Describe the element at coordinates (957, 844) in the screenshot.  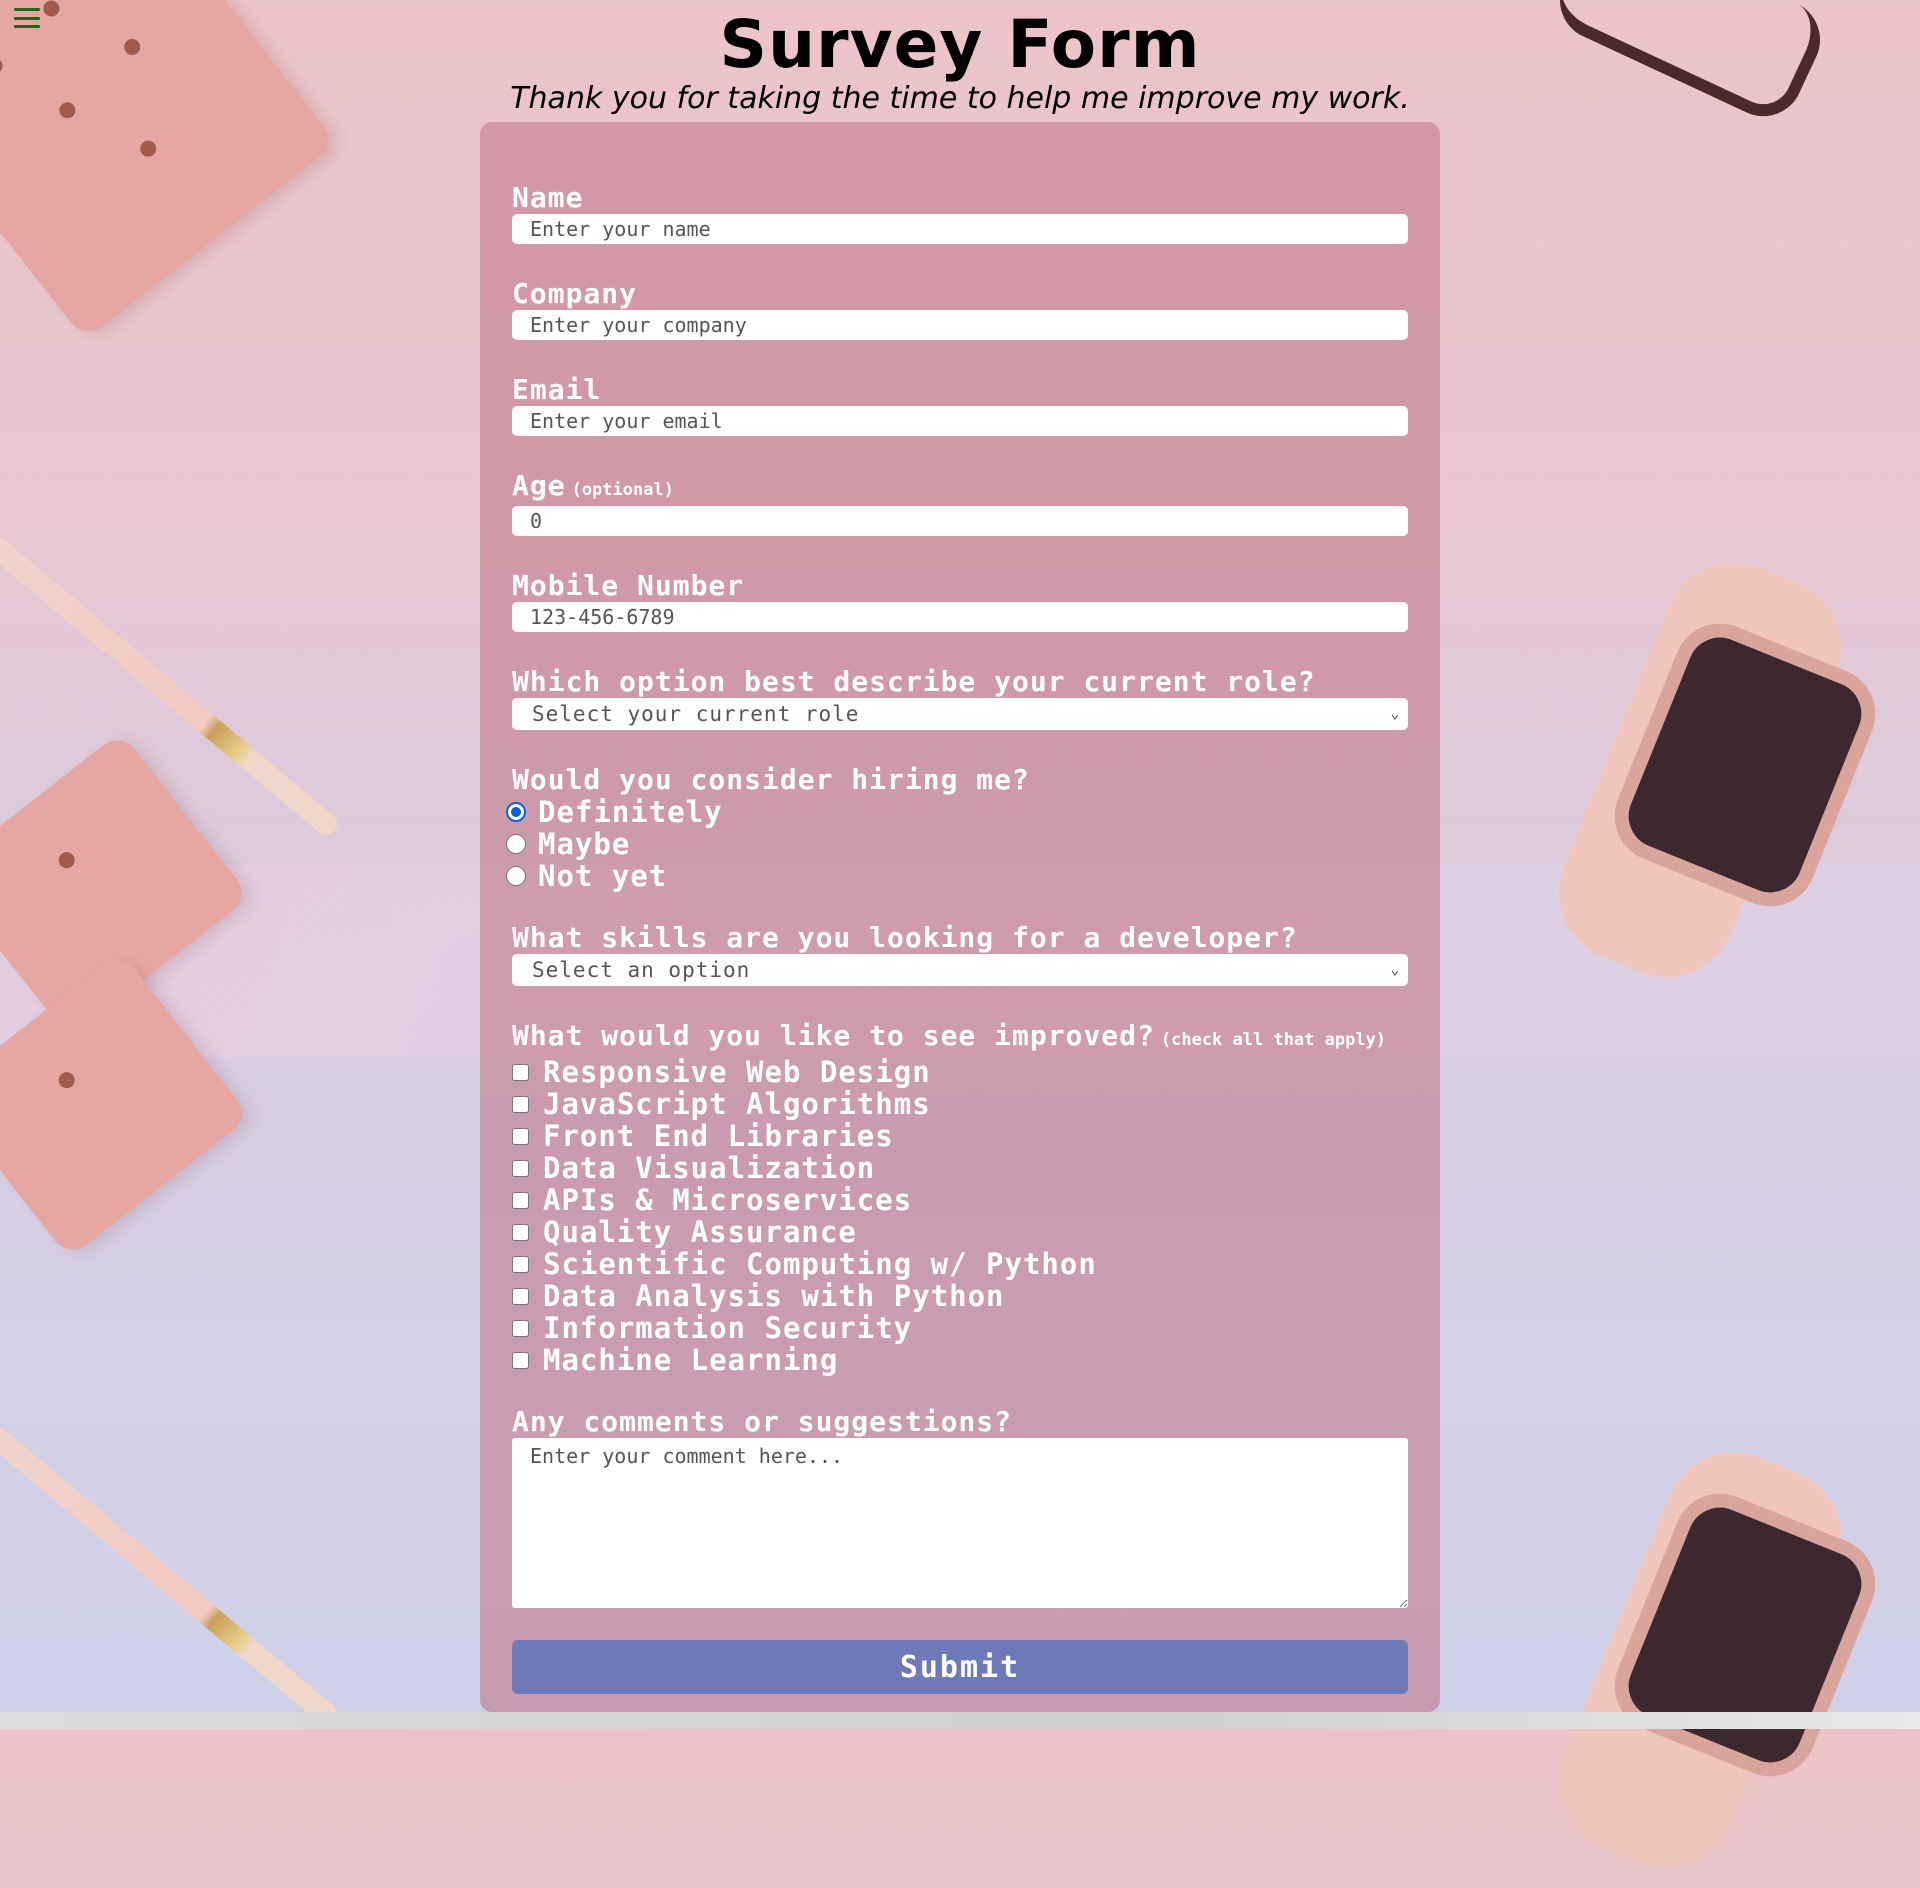
I see `hiring-option: Maybe` at that location.